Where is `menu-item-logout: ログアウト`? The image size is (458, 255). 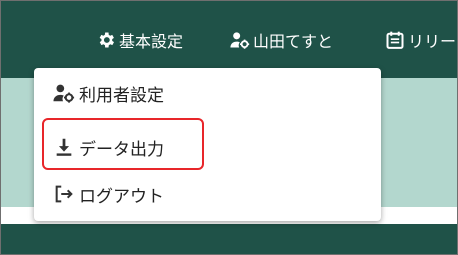 menu-item-logout: ログアウト is located at coordinates (207, 194).